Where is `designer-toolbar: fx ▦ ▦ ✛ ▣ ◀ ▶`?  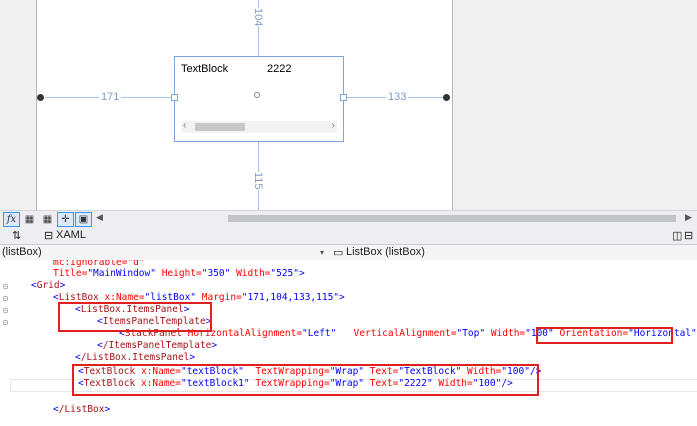
designer-toolbar: fx ▦ ▦ ✛ ▣ ◀ ▶ is located at coordinates (348, 218).